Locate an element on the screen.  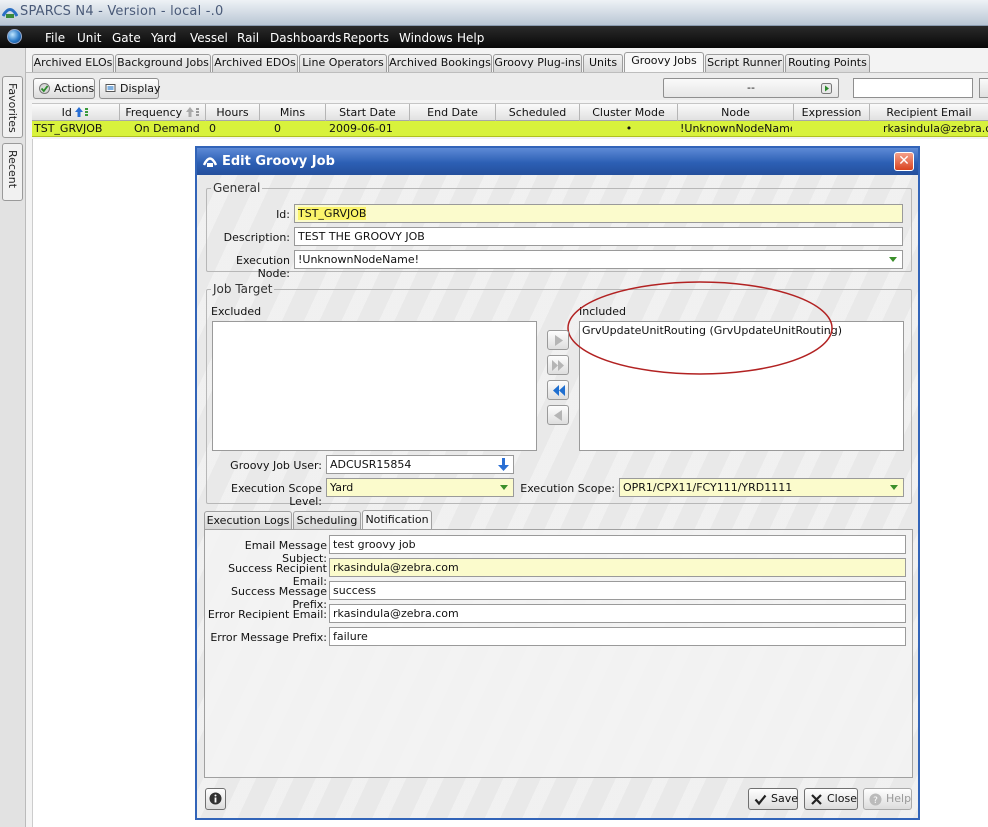
tab-groovy-plugins: Groovy Plug-ins is located at coordinates (537, 63).